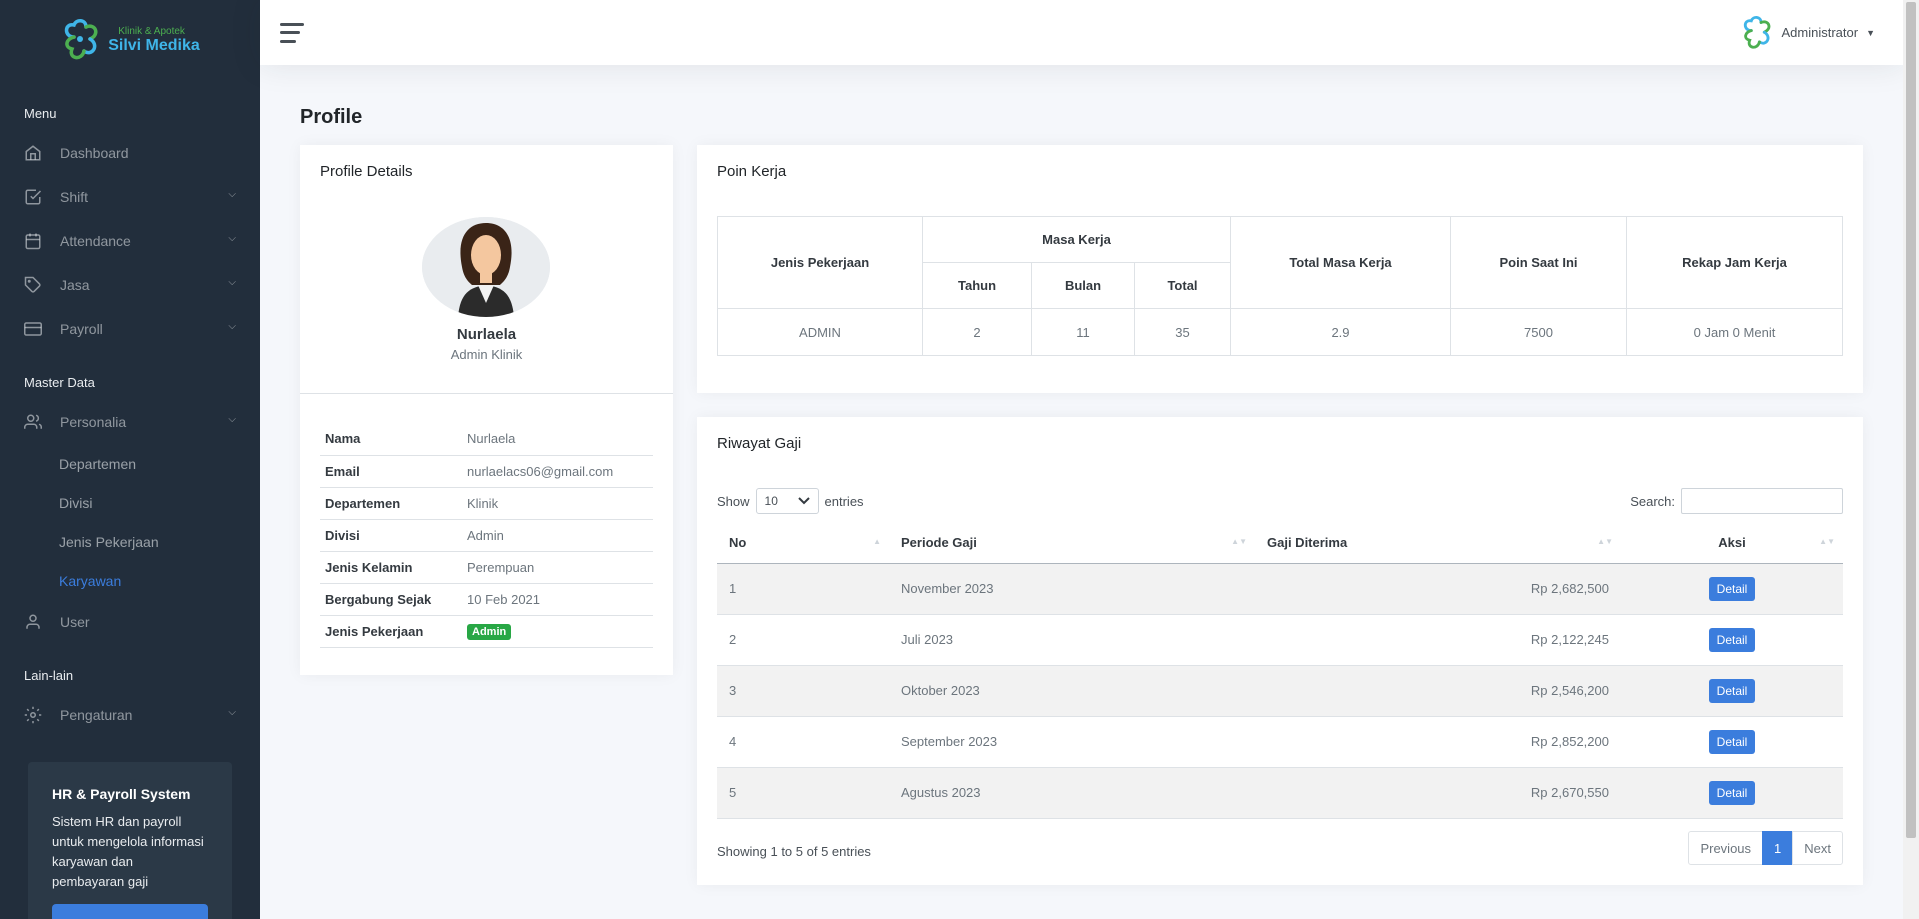 This screenshot has height=919, width=1919. What do you see at coordinates (130, 622) in the screenshot?
I see `sidebar-item-user: User` at bounding box center [130, 622].